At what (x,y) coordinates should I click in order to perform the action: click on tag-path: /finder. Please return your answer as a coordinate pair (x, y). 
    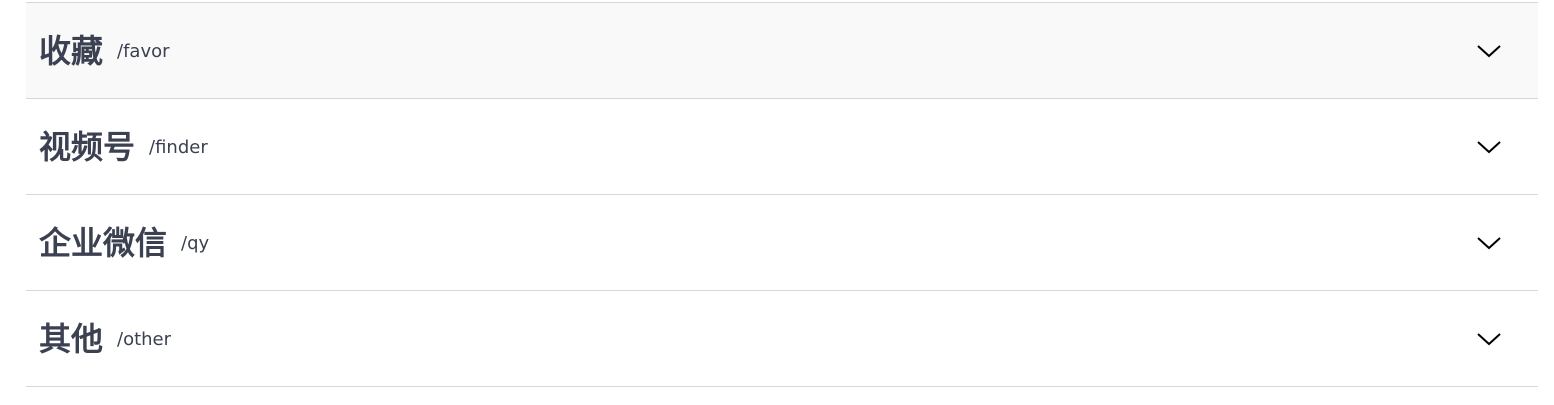
    Looking at the image, I should click on (178, 147).